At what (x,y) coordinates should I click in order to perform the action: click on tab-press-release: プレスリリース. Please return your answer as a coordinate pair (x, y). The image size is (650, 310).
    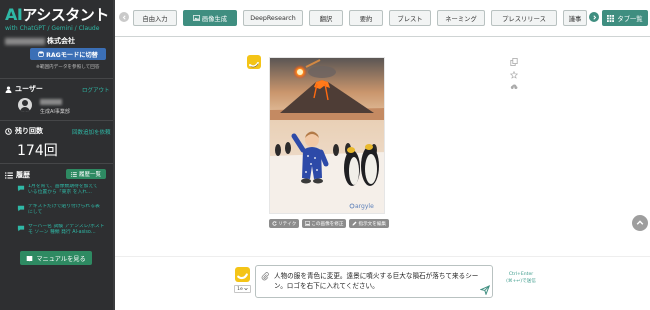
    Looking at the image, I should click on (524, 18).